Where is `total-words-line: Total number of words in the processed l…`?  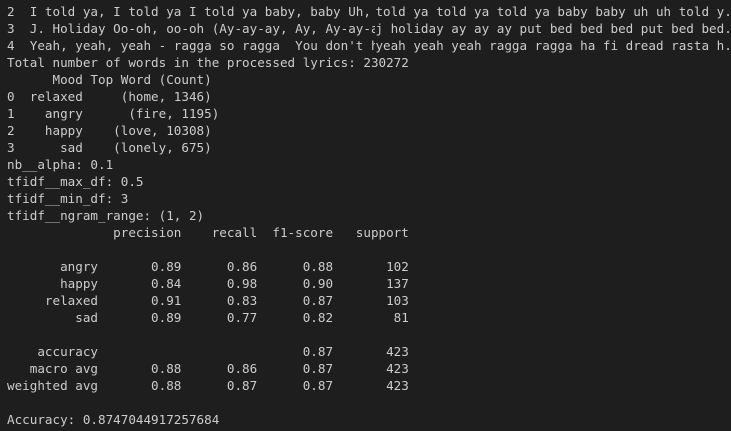 total-words-line: Total number of words in the processed l… is located at coordinates (208, 62).